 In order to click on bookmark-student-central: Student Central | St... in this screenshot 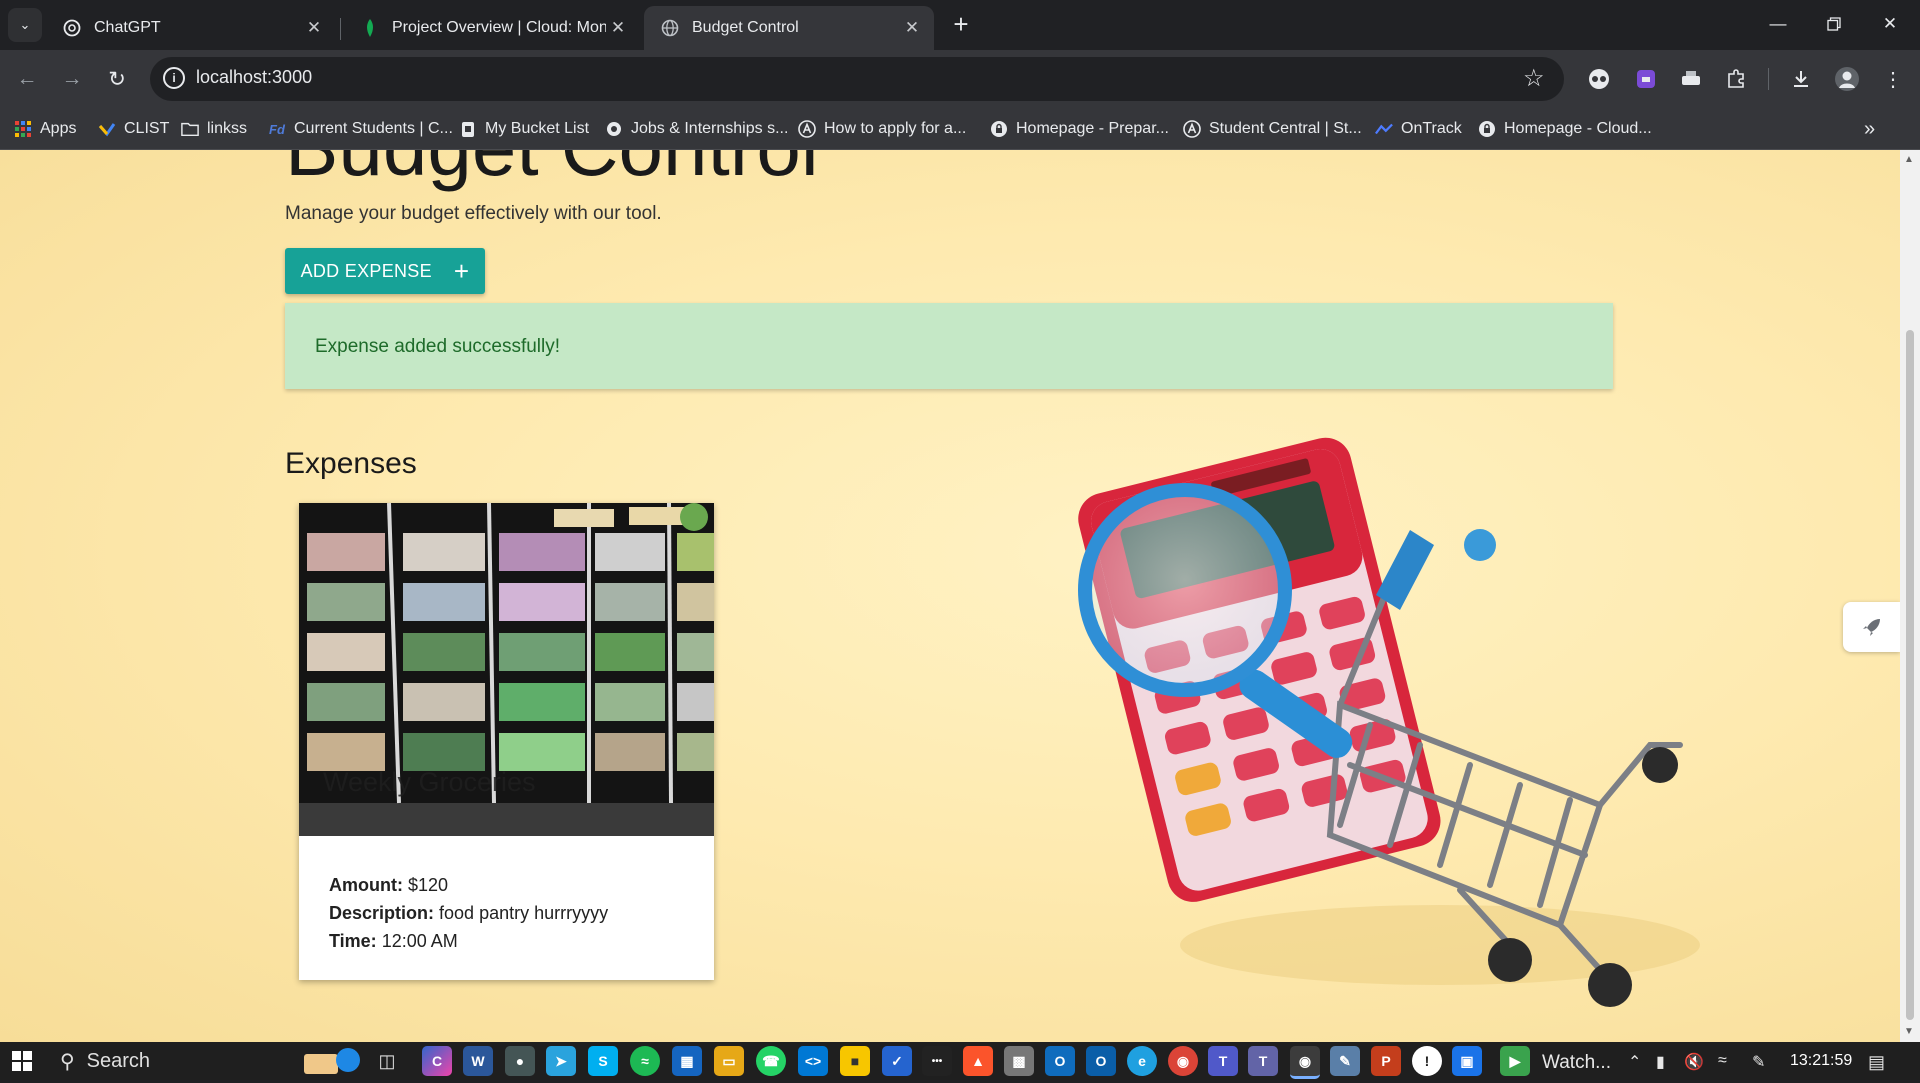, I will do `click(1272, 129)`.